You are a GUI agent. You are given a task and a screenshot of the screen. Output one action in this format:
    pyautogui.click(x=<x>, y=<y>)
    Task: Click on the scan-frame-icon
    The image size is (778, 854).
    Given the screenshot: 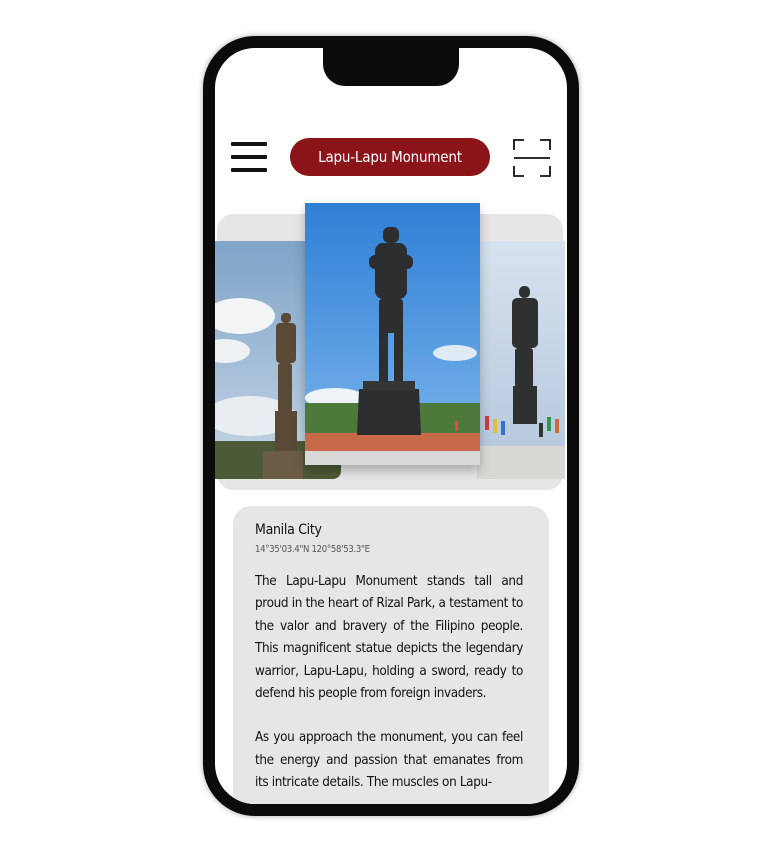 What is the action you would take?
    pyautogui.click(x=532, y=158)
    